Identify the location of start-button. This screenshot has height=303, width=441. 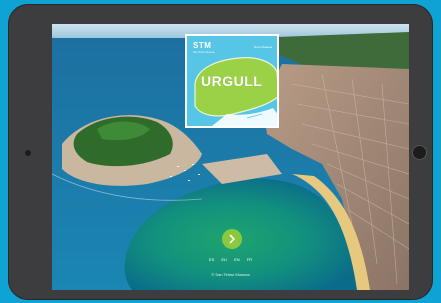
(232, 239).